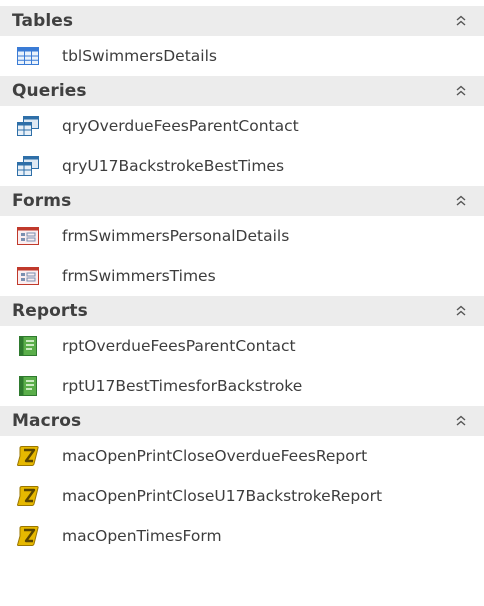 The image size is (484, 606). I want to click on nav-item-report: rptU17BestTimesforBackstroke, so click(242, 386).